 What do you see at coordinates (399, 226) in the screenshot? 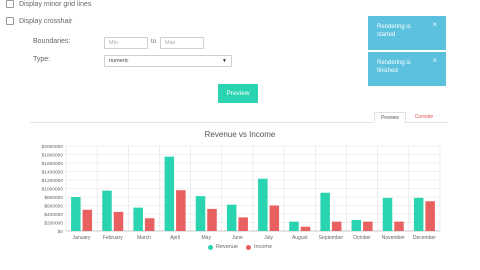
I see `bar-income-november` at bounding box center [399, 226].